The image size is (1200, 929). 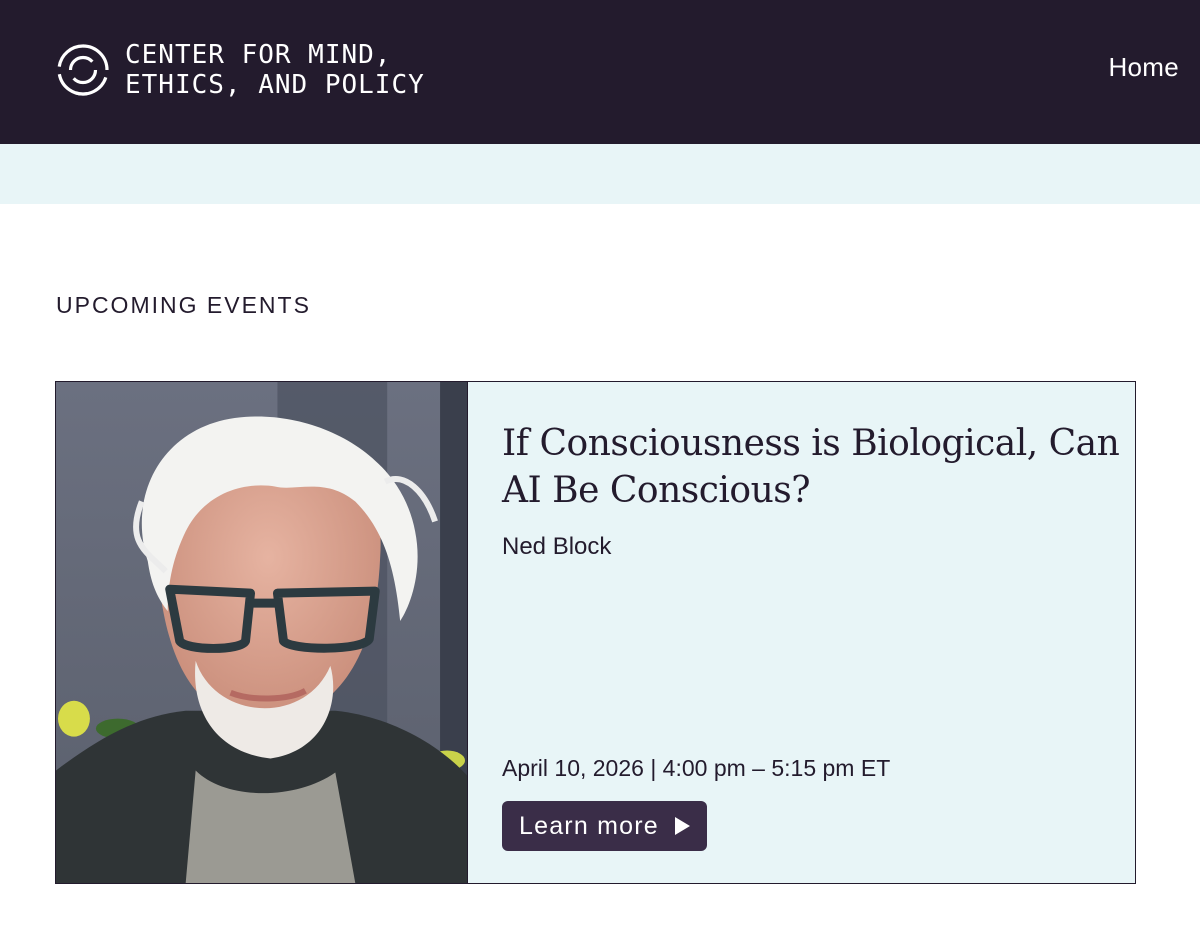 I want to click on site-name-line1: CENTER FOR MIND,, so click(x=258, y=55).